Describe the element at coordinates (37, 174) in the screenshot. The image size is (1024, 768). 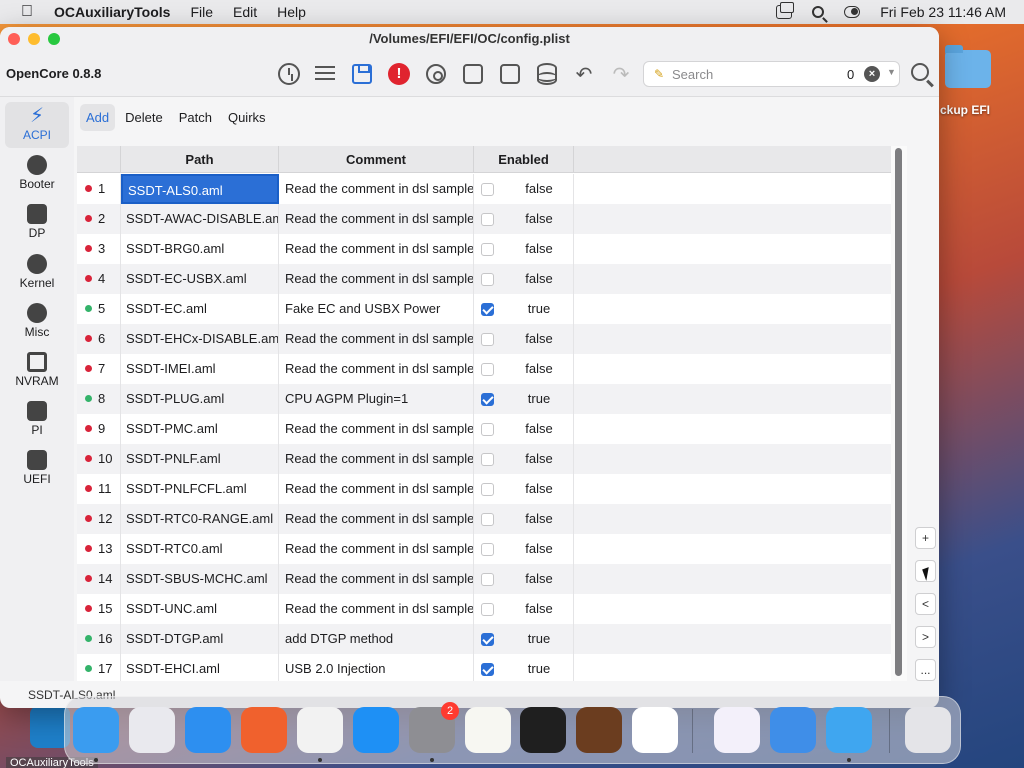
I see `sidebar-item-booter: Booter` at that location.